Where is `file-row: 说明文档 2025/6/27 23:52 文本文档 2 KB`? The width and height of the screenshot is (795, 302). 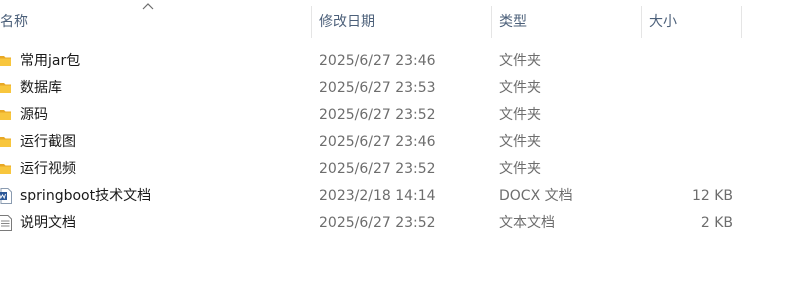
file-row: 说明文档 2025/6/27 23:52 文本文档 2 KB is located at coordinates (397, 223).